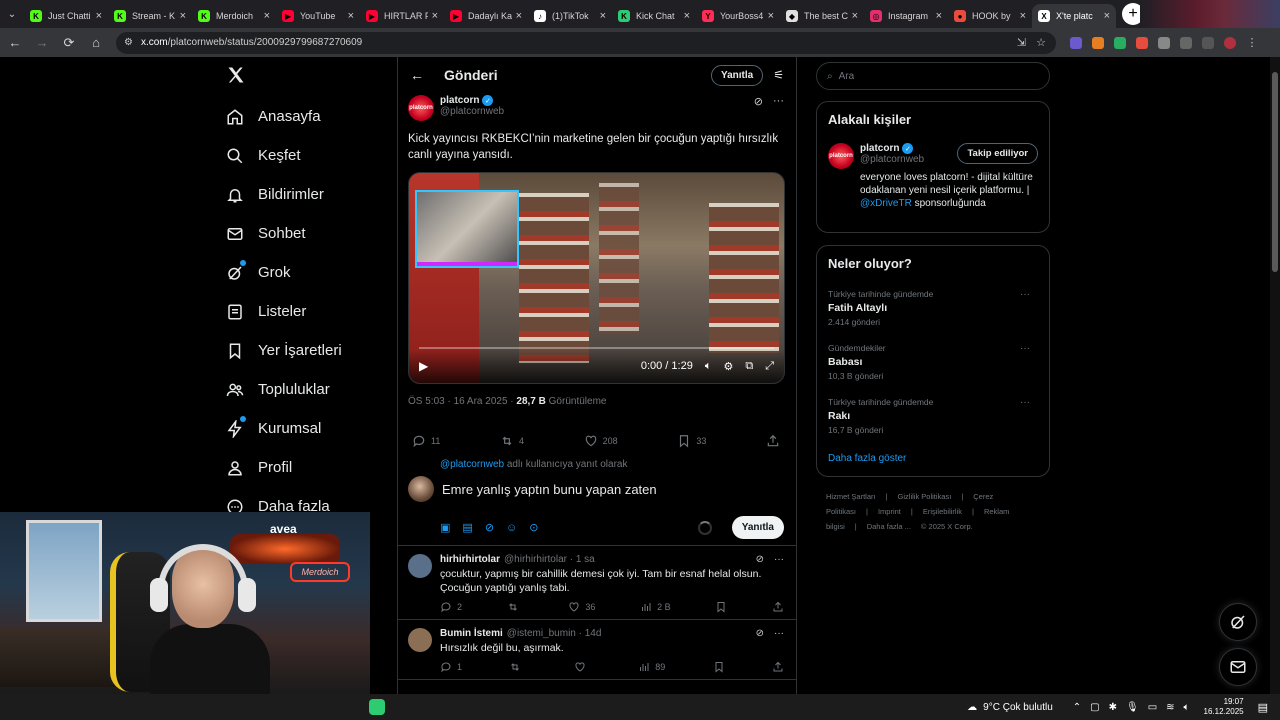 The height and width of the screenshot is (720, 1280). Describe the element at coordinates (451, 667) in the screenshot. I see `reply-action: 1` at that location.